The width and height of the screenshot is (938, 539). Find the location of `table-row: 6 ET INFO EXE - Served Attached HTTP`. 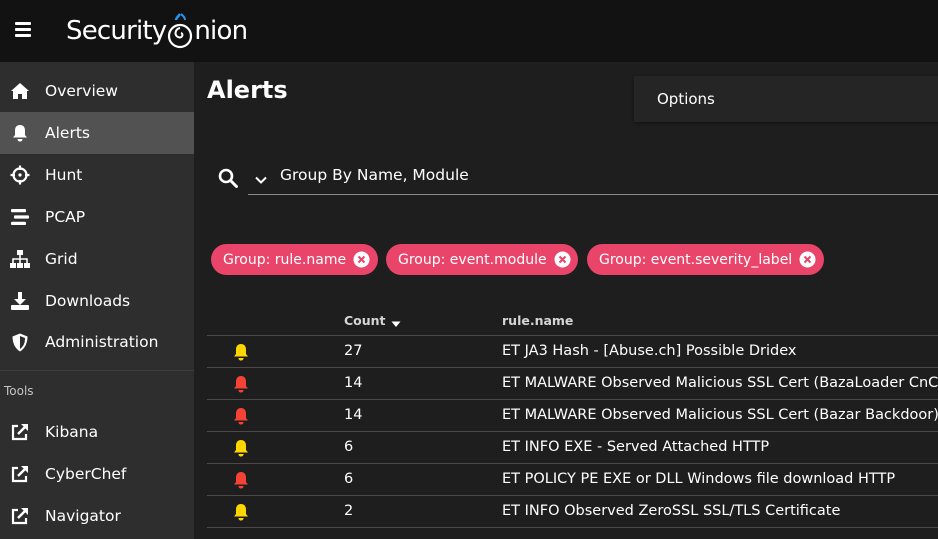

table-row: 6 ET INFO EXE - Served Attached HTTP is located at coordinates (572, 448).